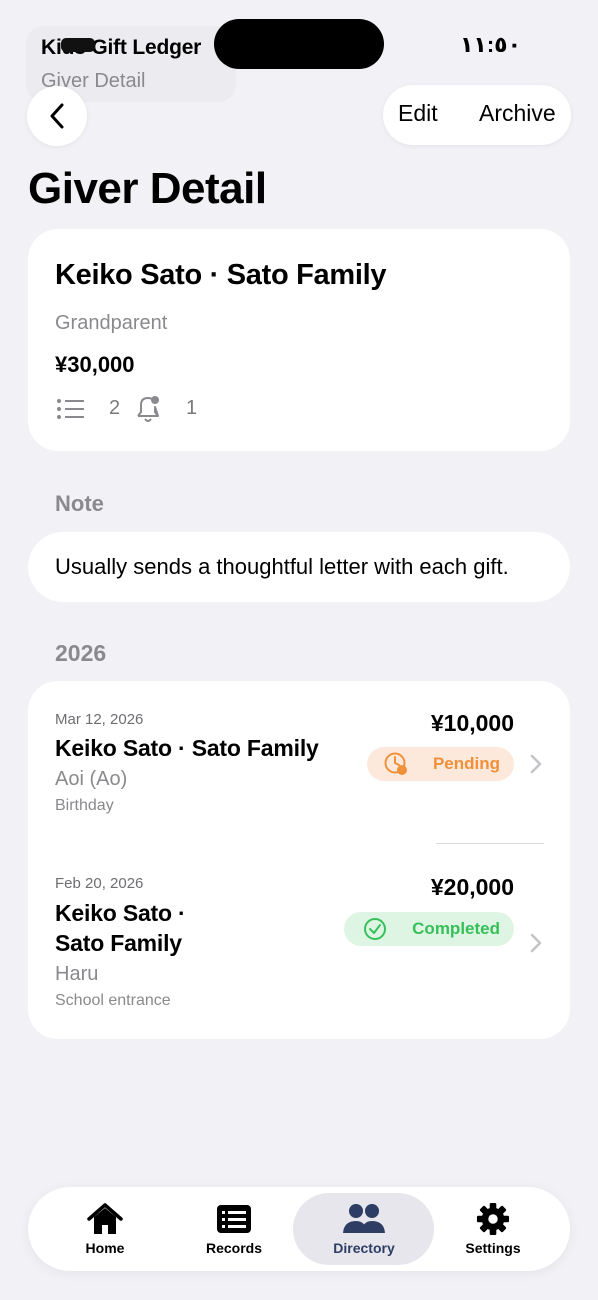  Describe the element at coordinates (70, 409) in the screenshot. I see `list-icon` at that location.